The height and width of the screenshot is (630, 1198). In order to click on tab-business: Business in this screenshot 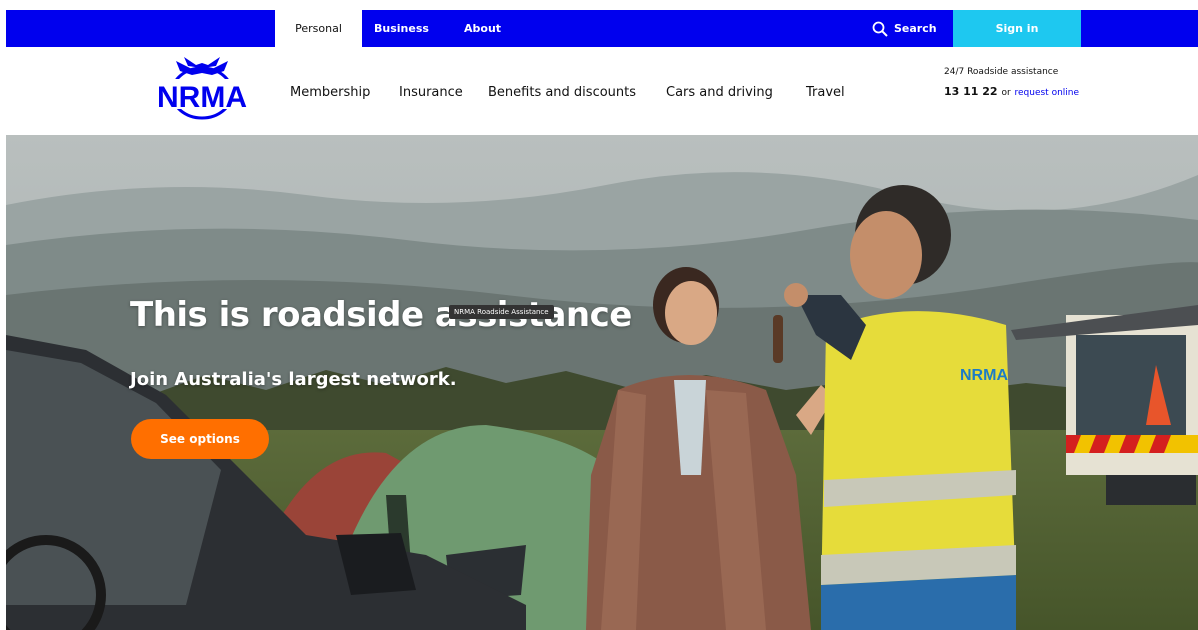, I will do `click(401, 28)`.